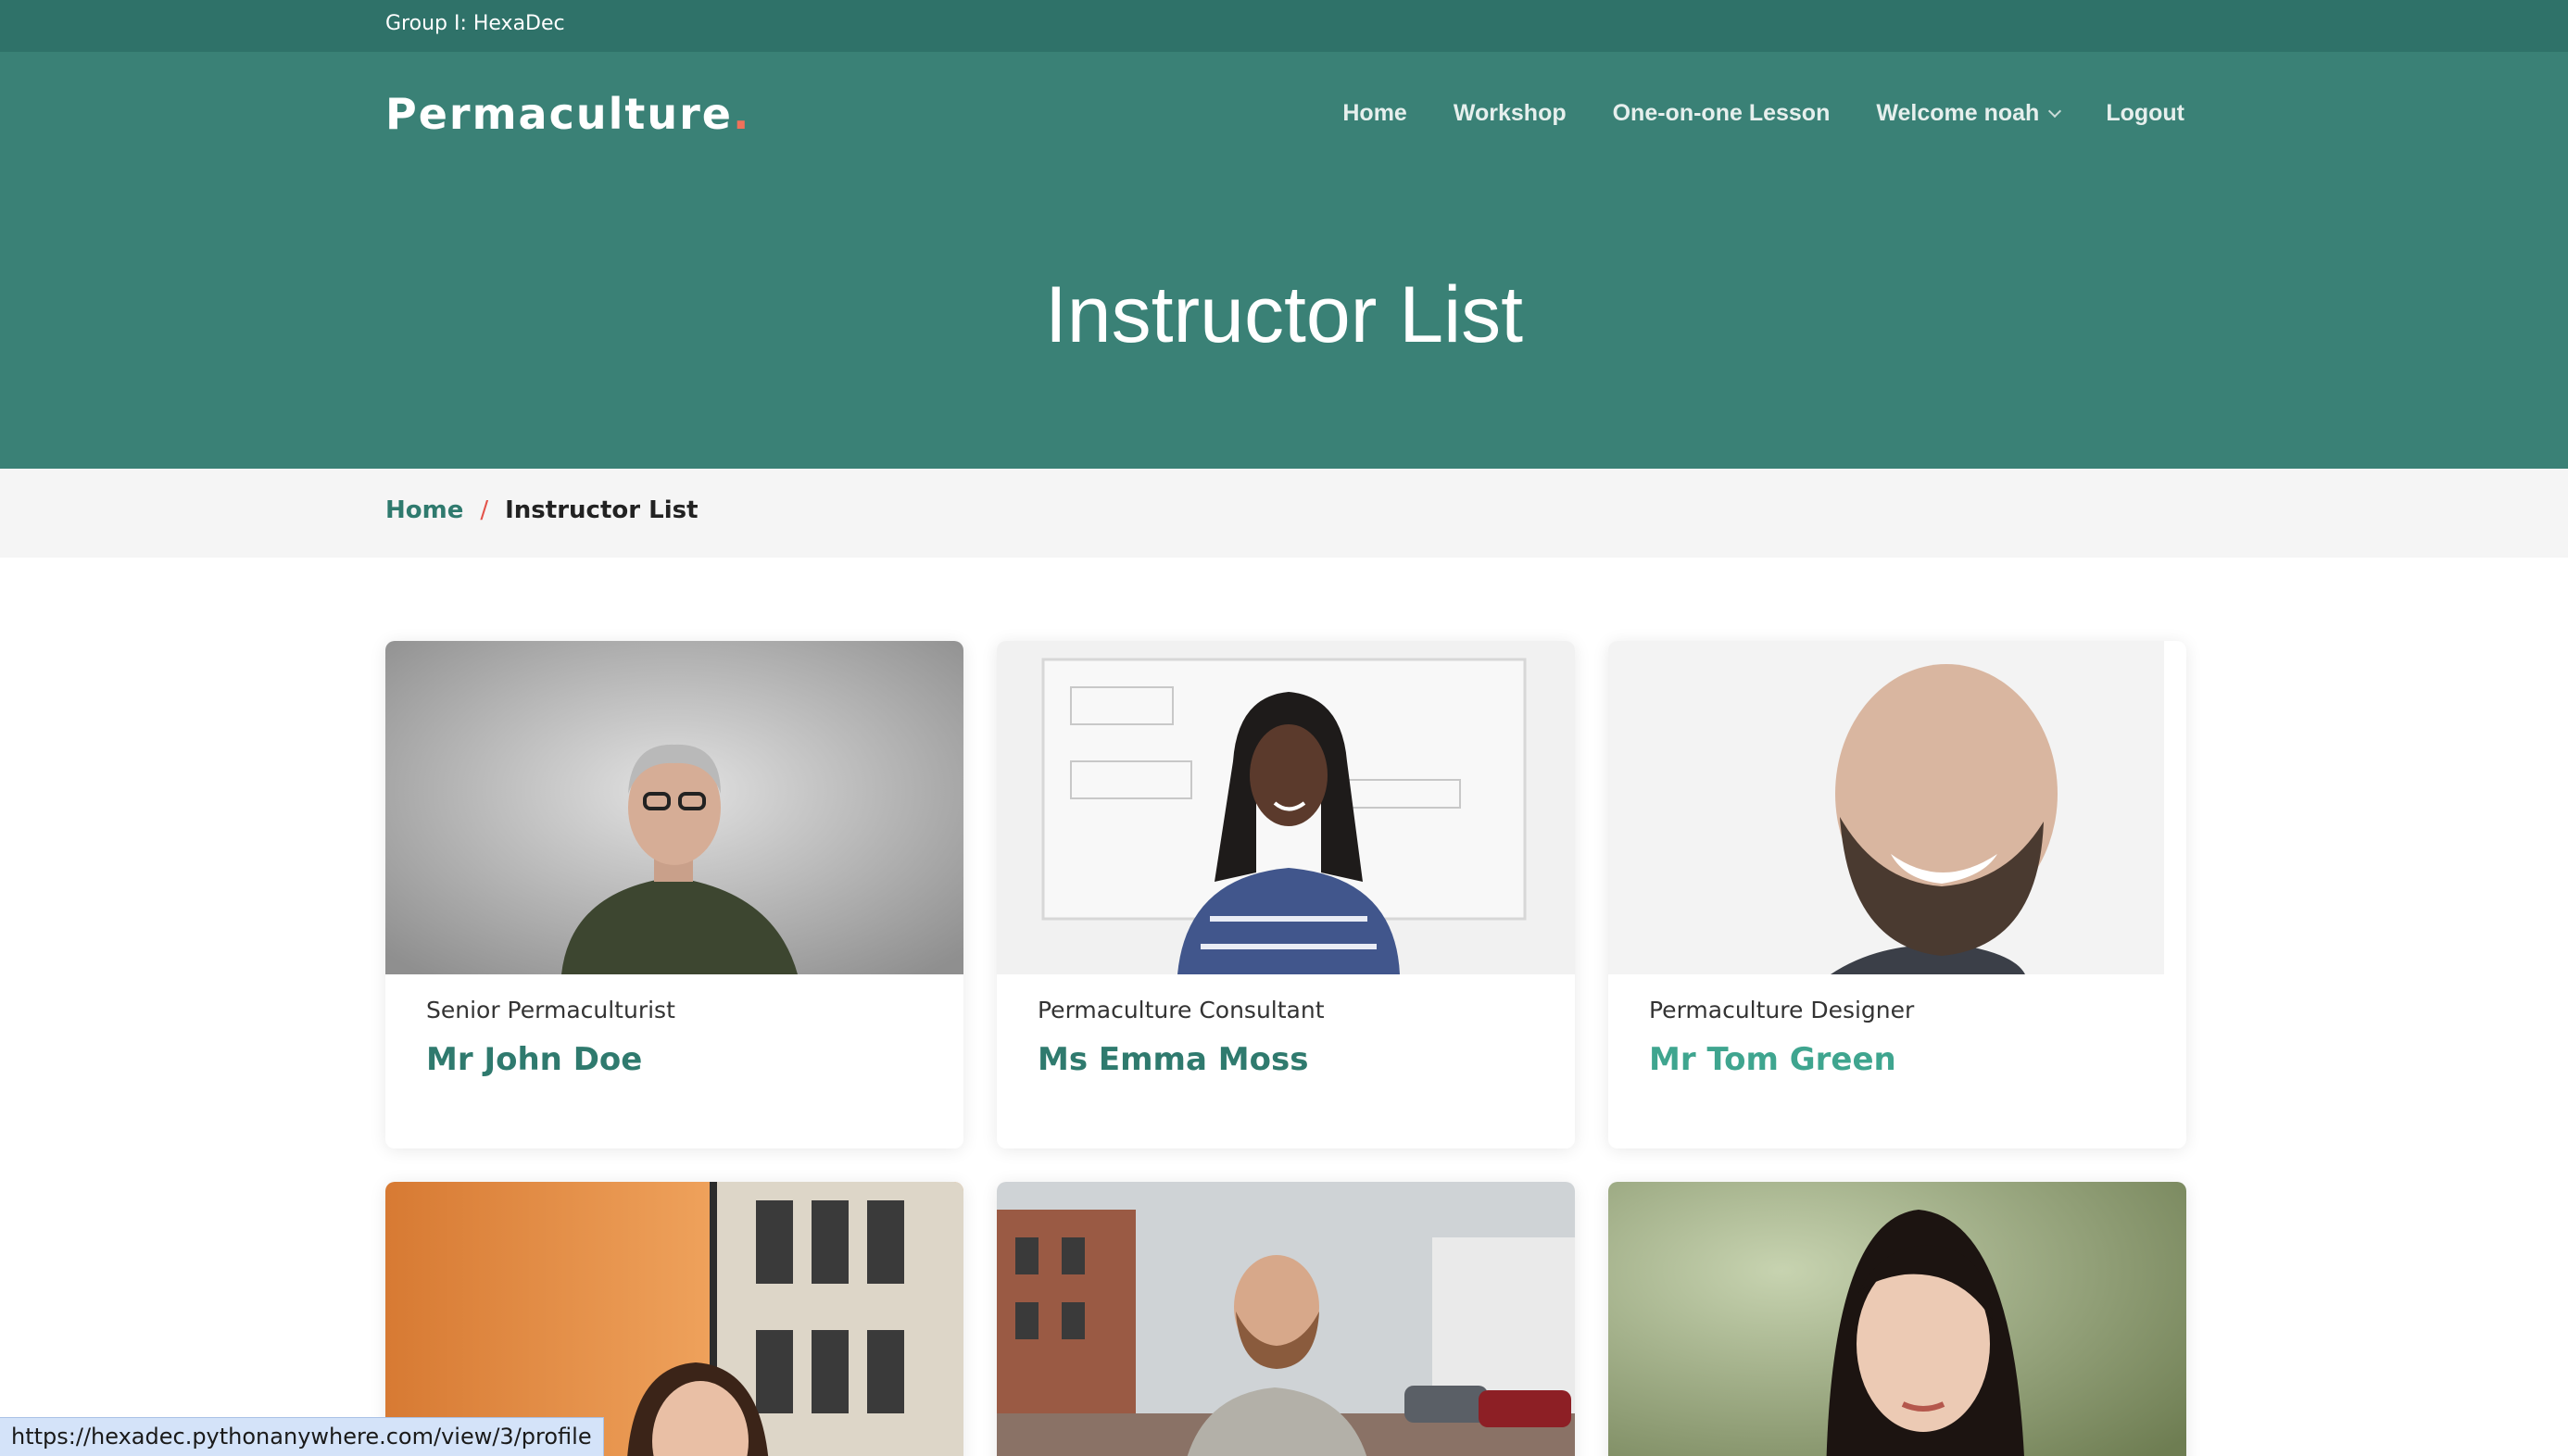 This screenshot has width=2568, height=1456. Describe the element at coordinates (559, 114) in the screenshot. I see `brand-name: Permaculture` at that location.